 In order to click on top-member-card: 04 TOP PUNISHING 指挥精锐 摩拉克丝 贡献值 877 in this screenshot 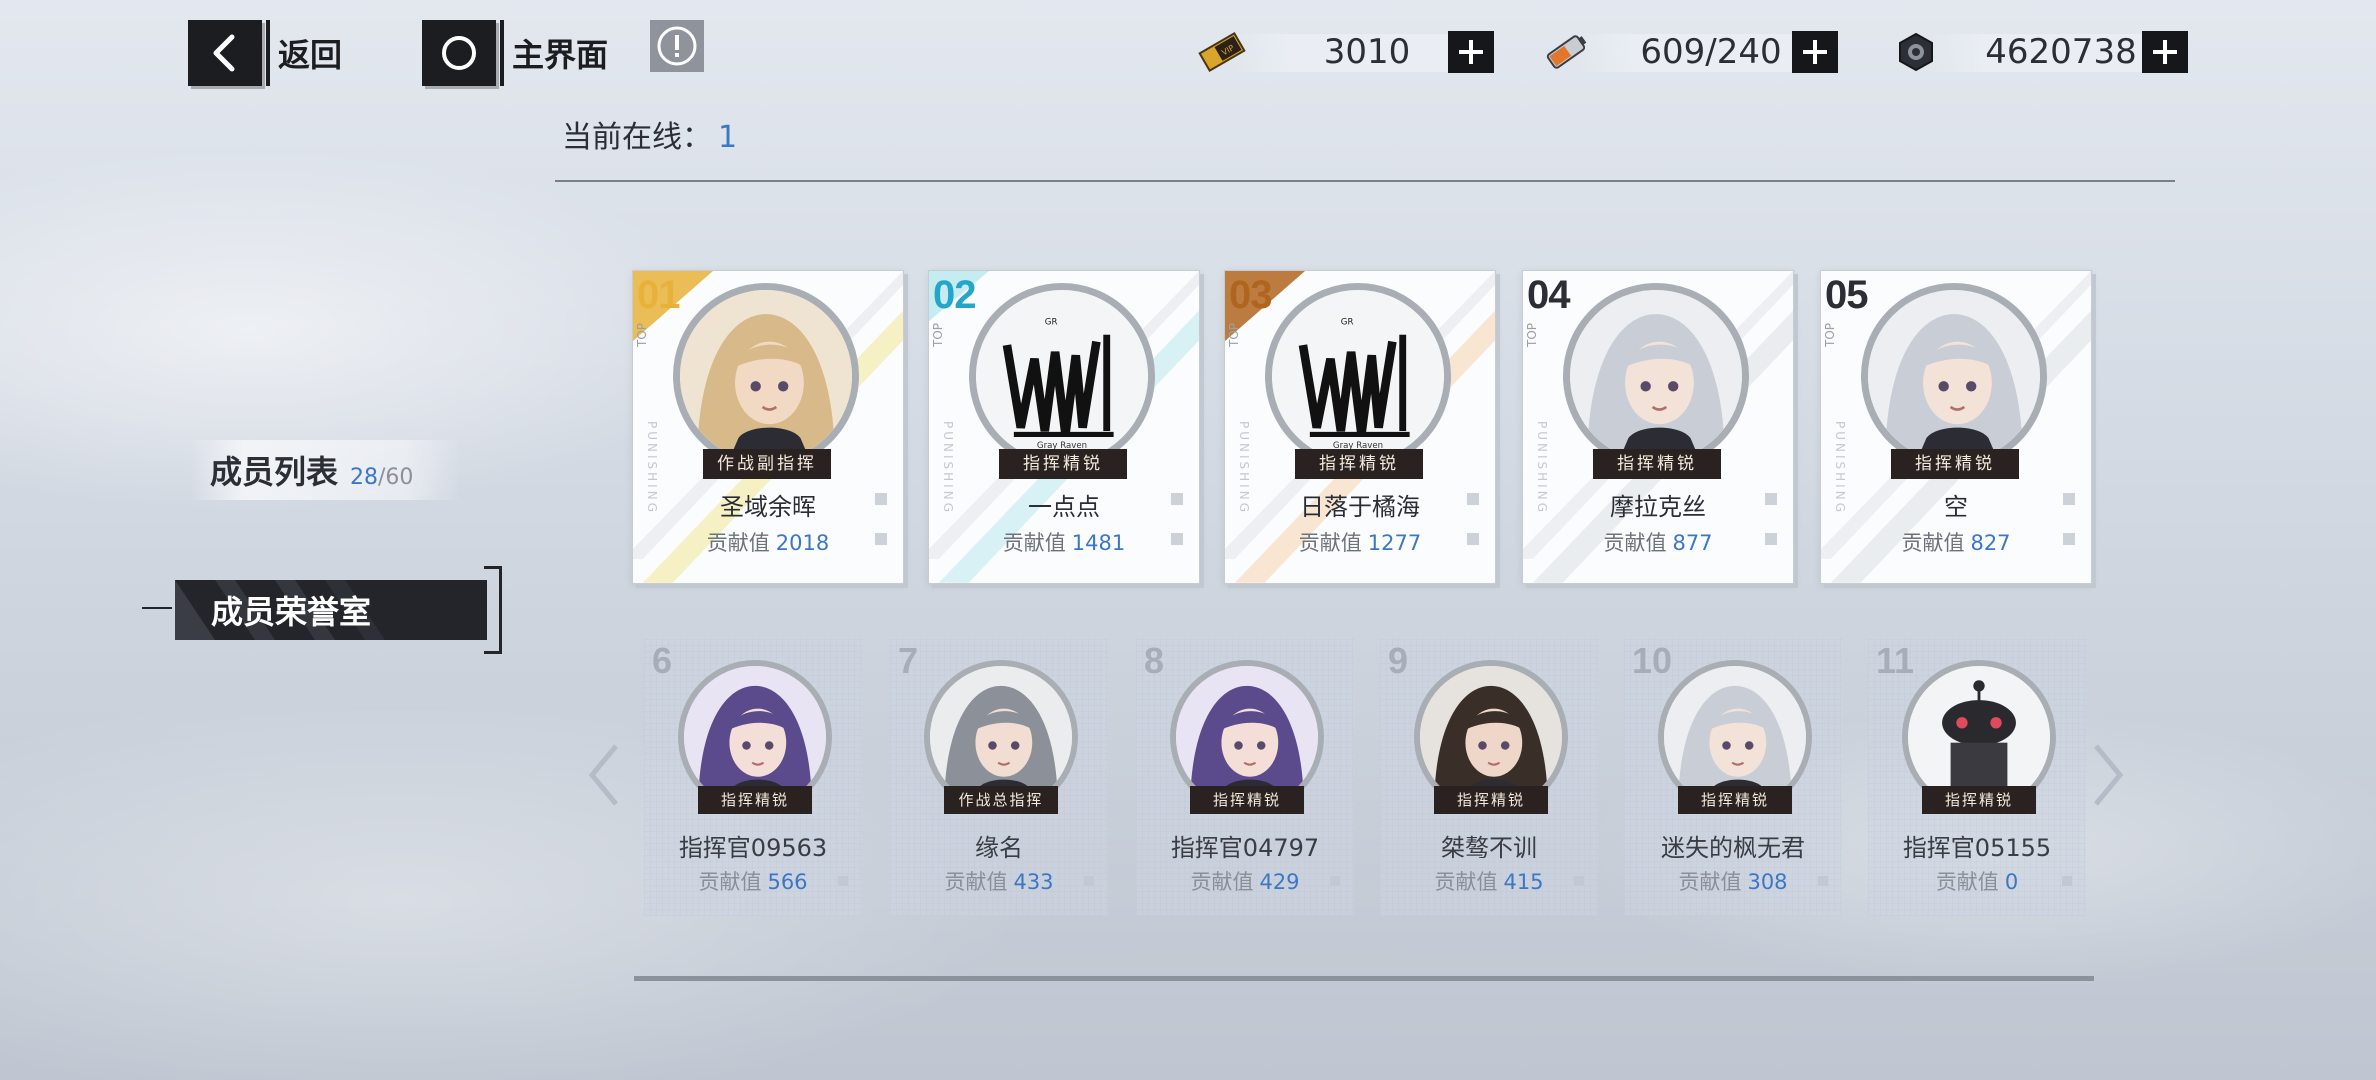, I will do `click(1658, 427)`.